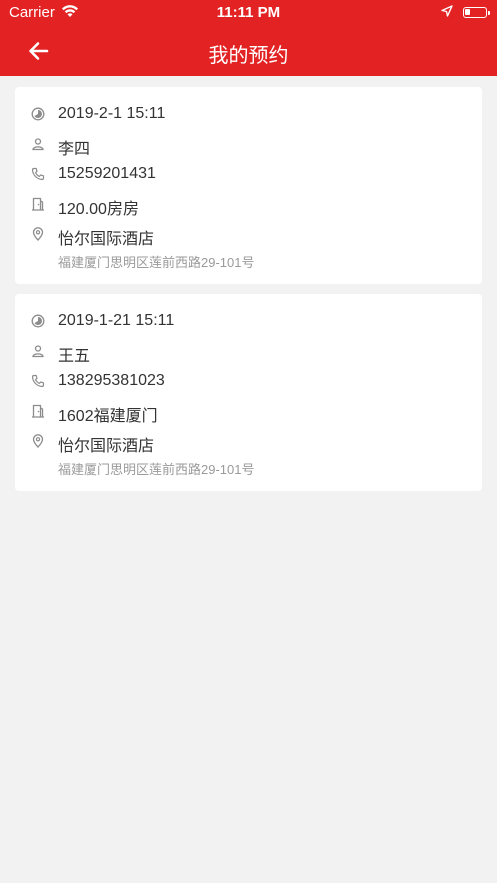  What do you see at coordinates (98, 209) in the screenshot?
I see `room-info: 120.00房房` at bounding box center [98, 209].